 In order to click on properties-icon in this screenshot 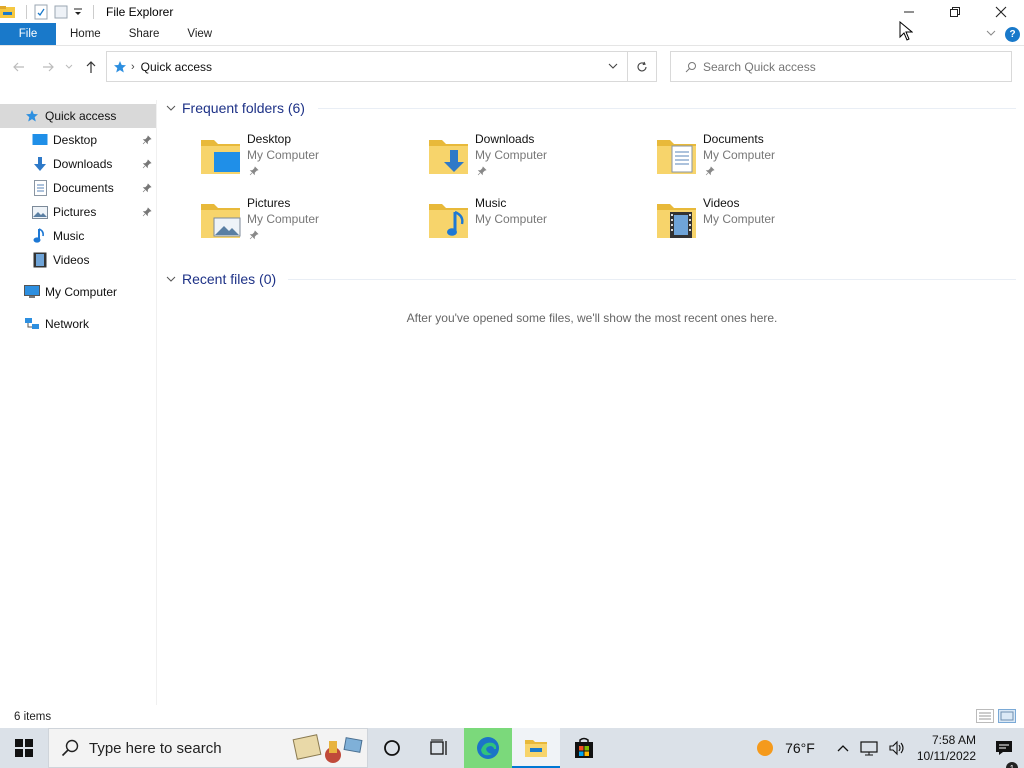, I will do `click(41, 12)`.